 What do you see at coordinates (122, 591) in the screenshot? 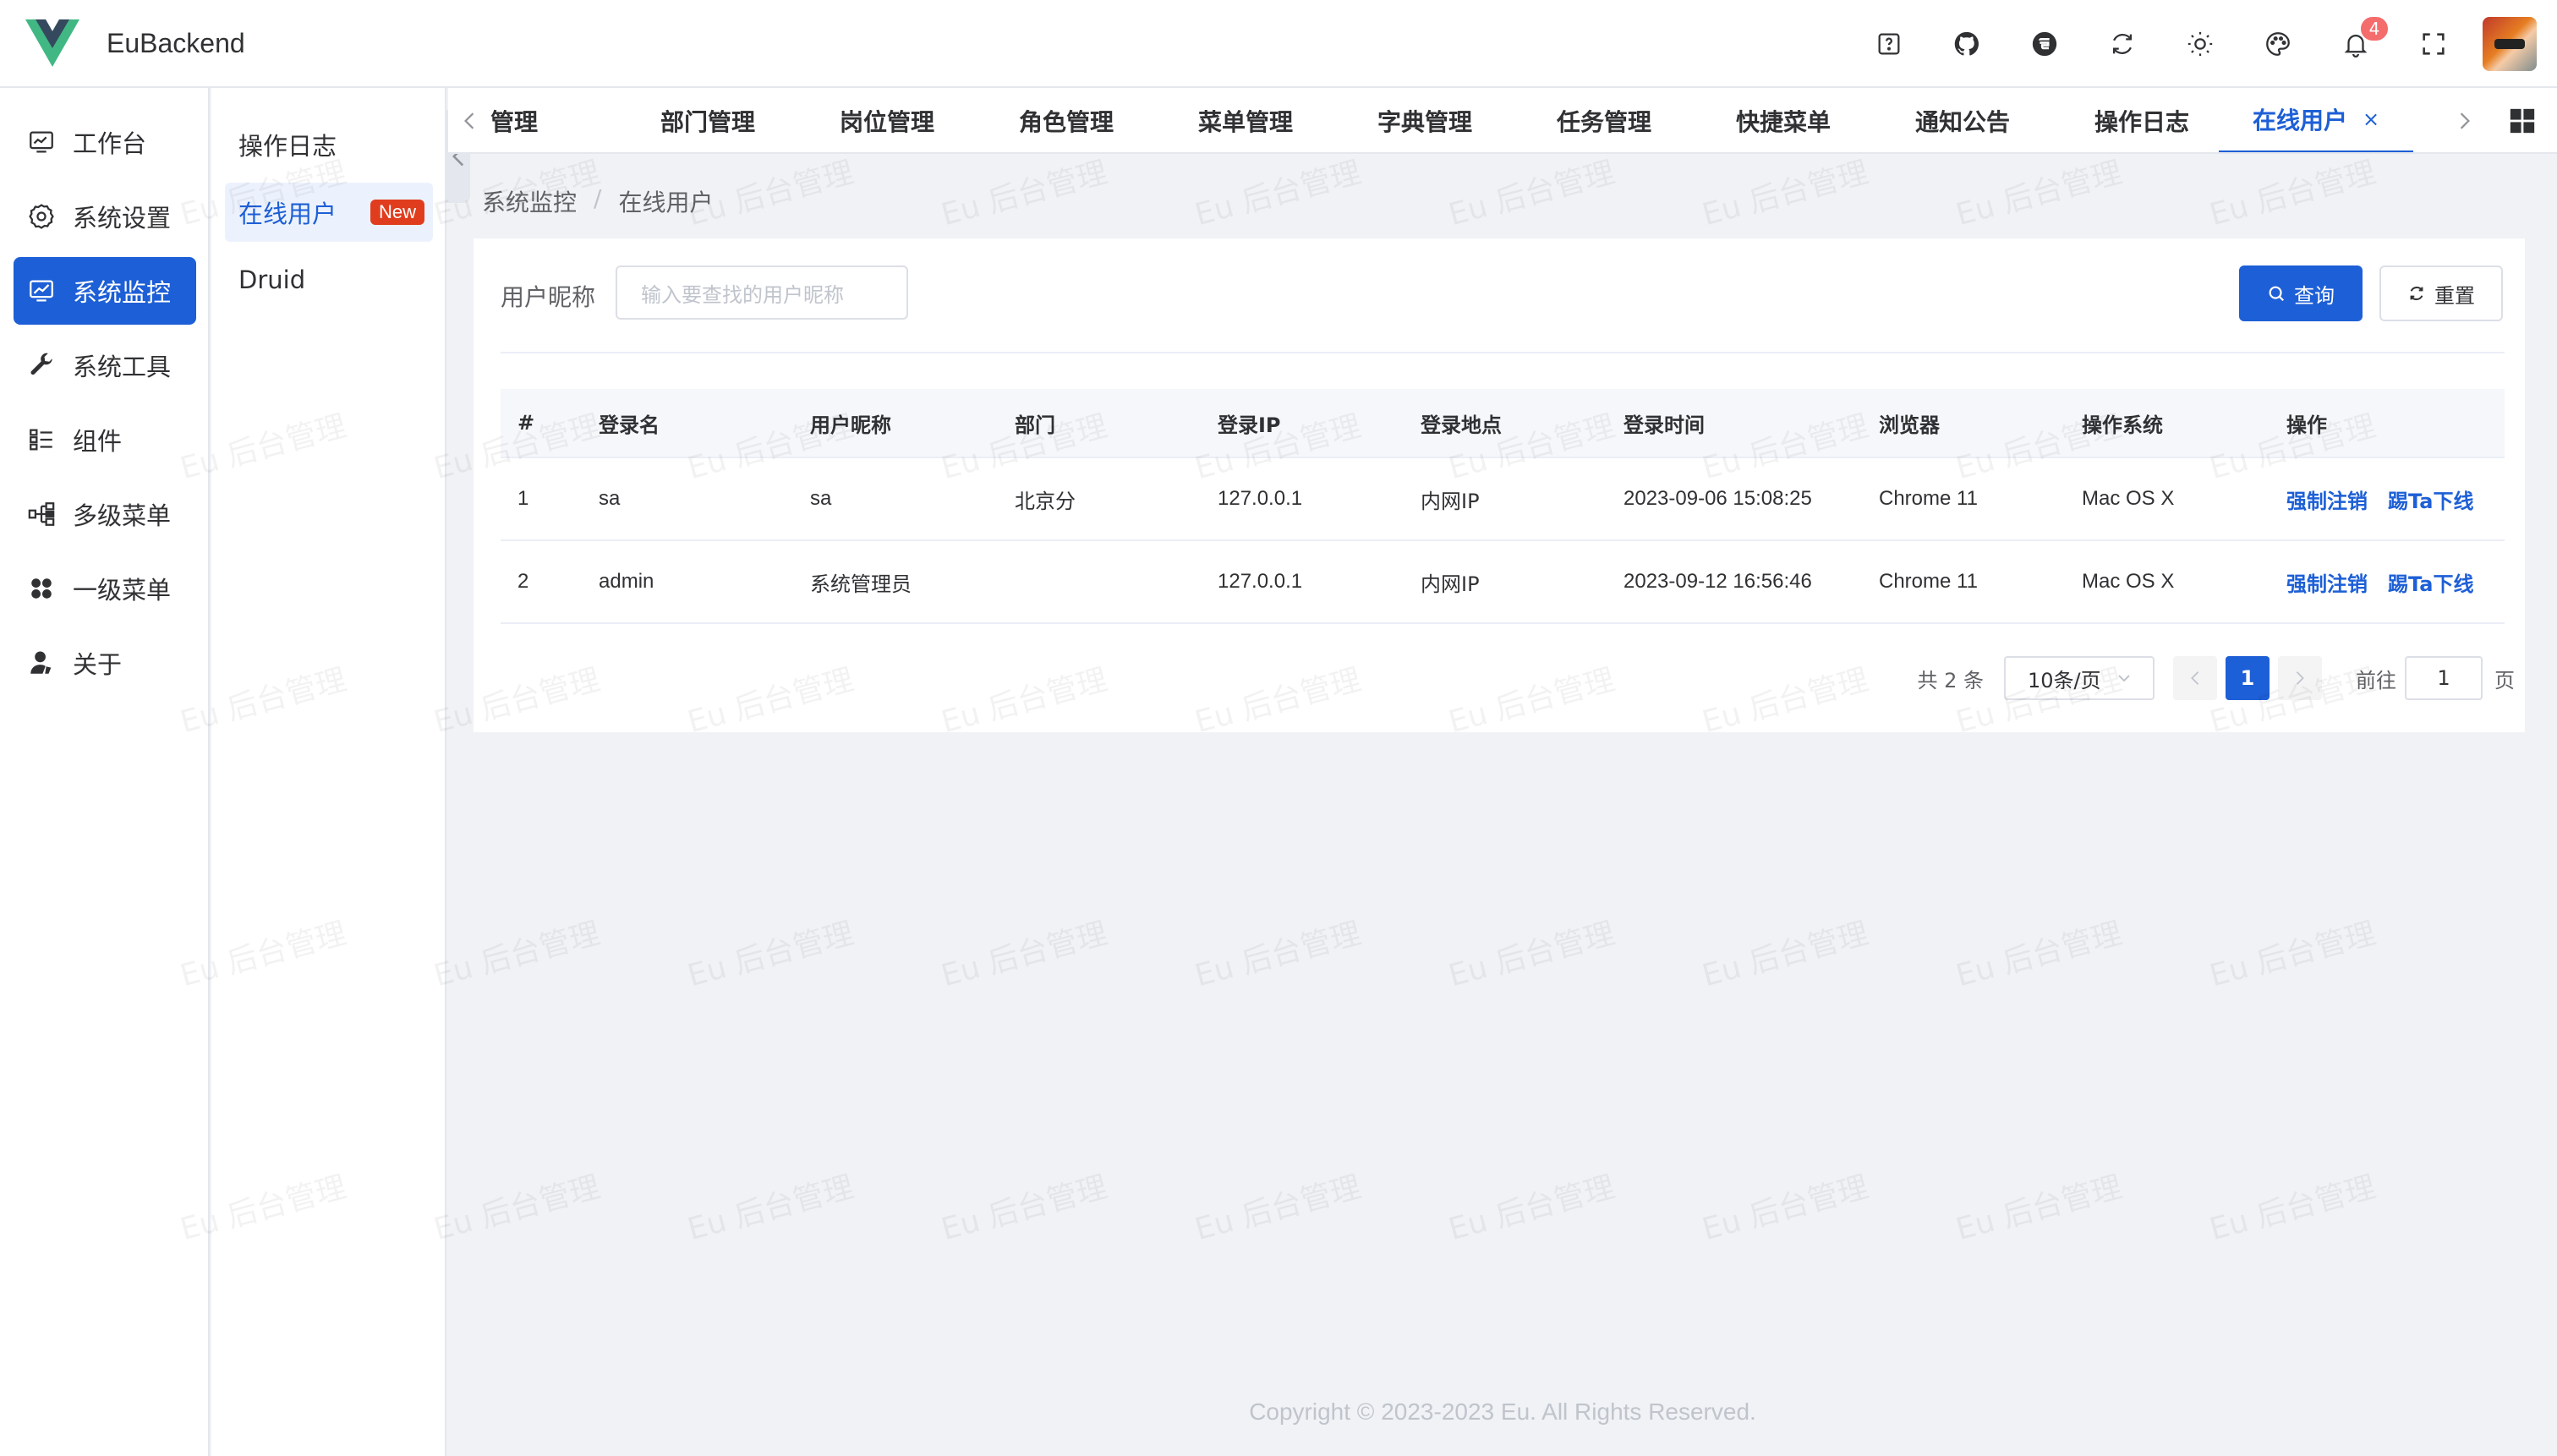
I see `sidebar-item-label: 一级菜单` at bounding box center [122, 591].